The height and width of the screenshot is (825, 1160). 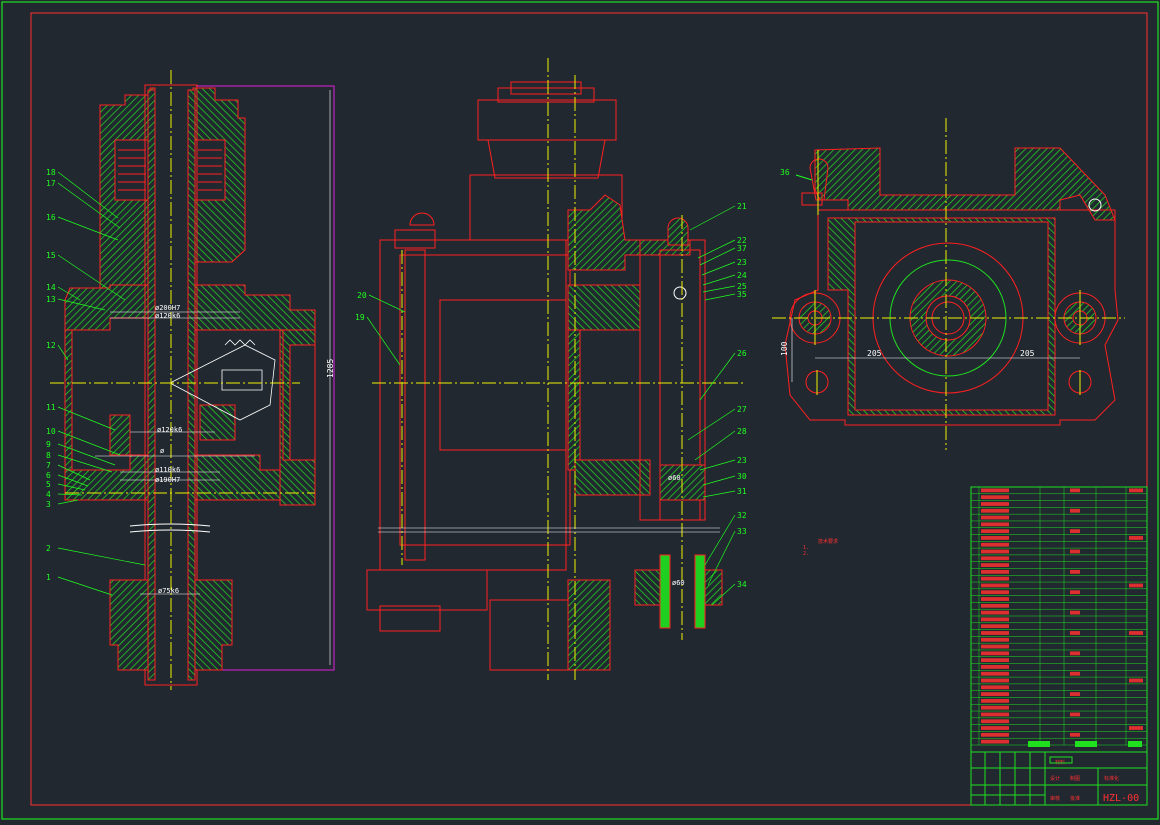 What do you see at coordinates (1111, 778) in the screenshot?
I see `title-cell: 标准化` at bounding box center [1111, 778].